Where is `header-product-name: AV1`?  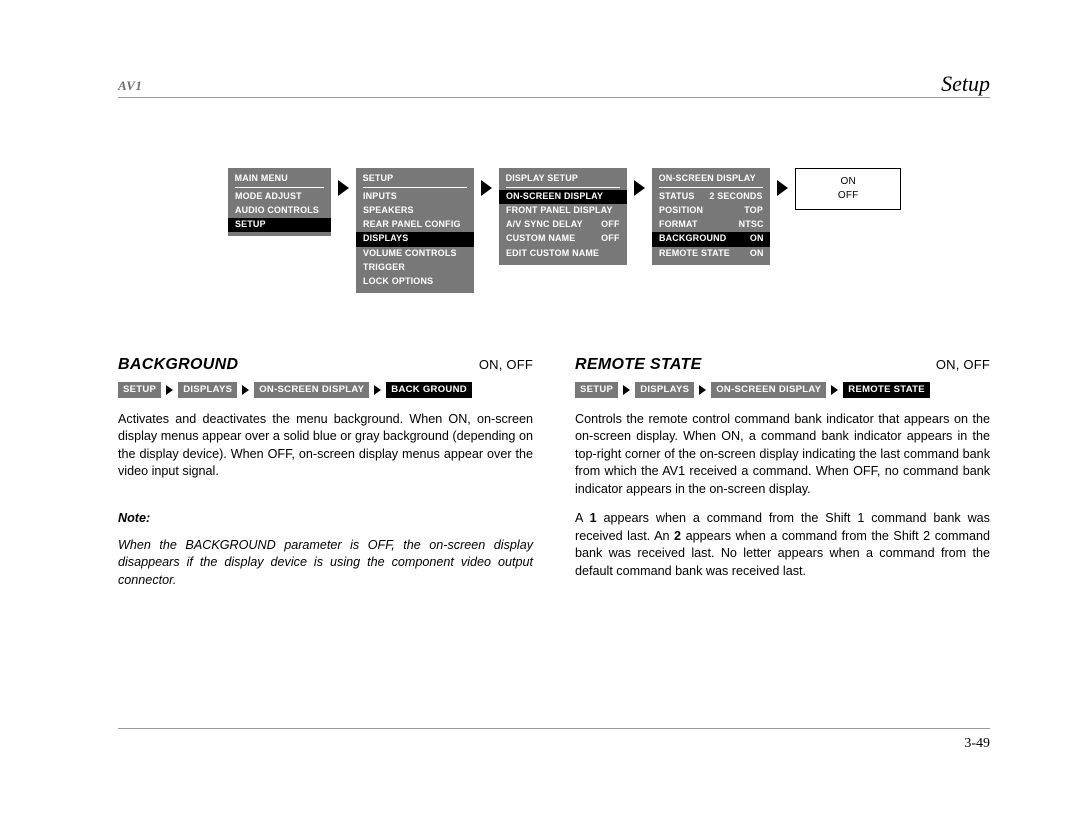 header-product-name: AV1 is located at coordinates (130, 85).